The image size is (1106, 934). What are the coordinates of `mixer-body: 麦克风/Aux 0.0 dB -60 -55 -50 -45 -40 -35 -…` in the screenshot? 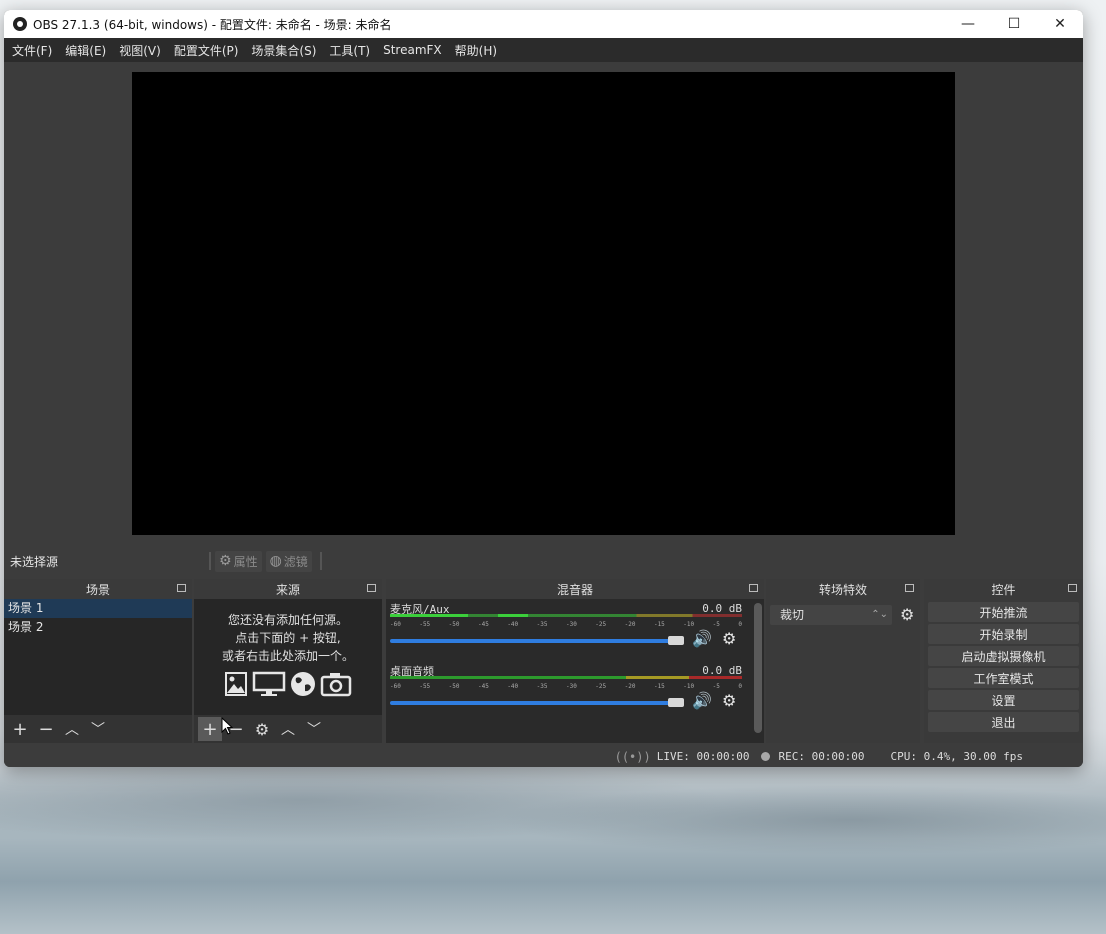 It's located at (575, 671).